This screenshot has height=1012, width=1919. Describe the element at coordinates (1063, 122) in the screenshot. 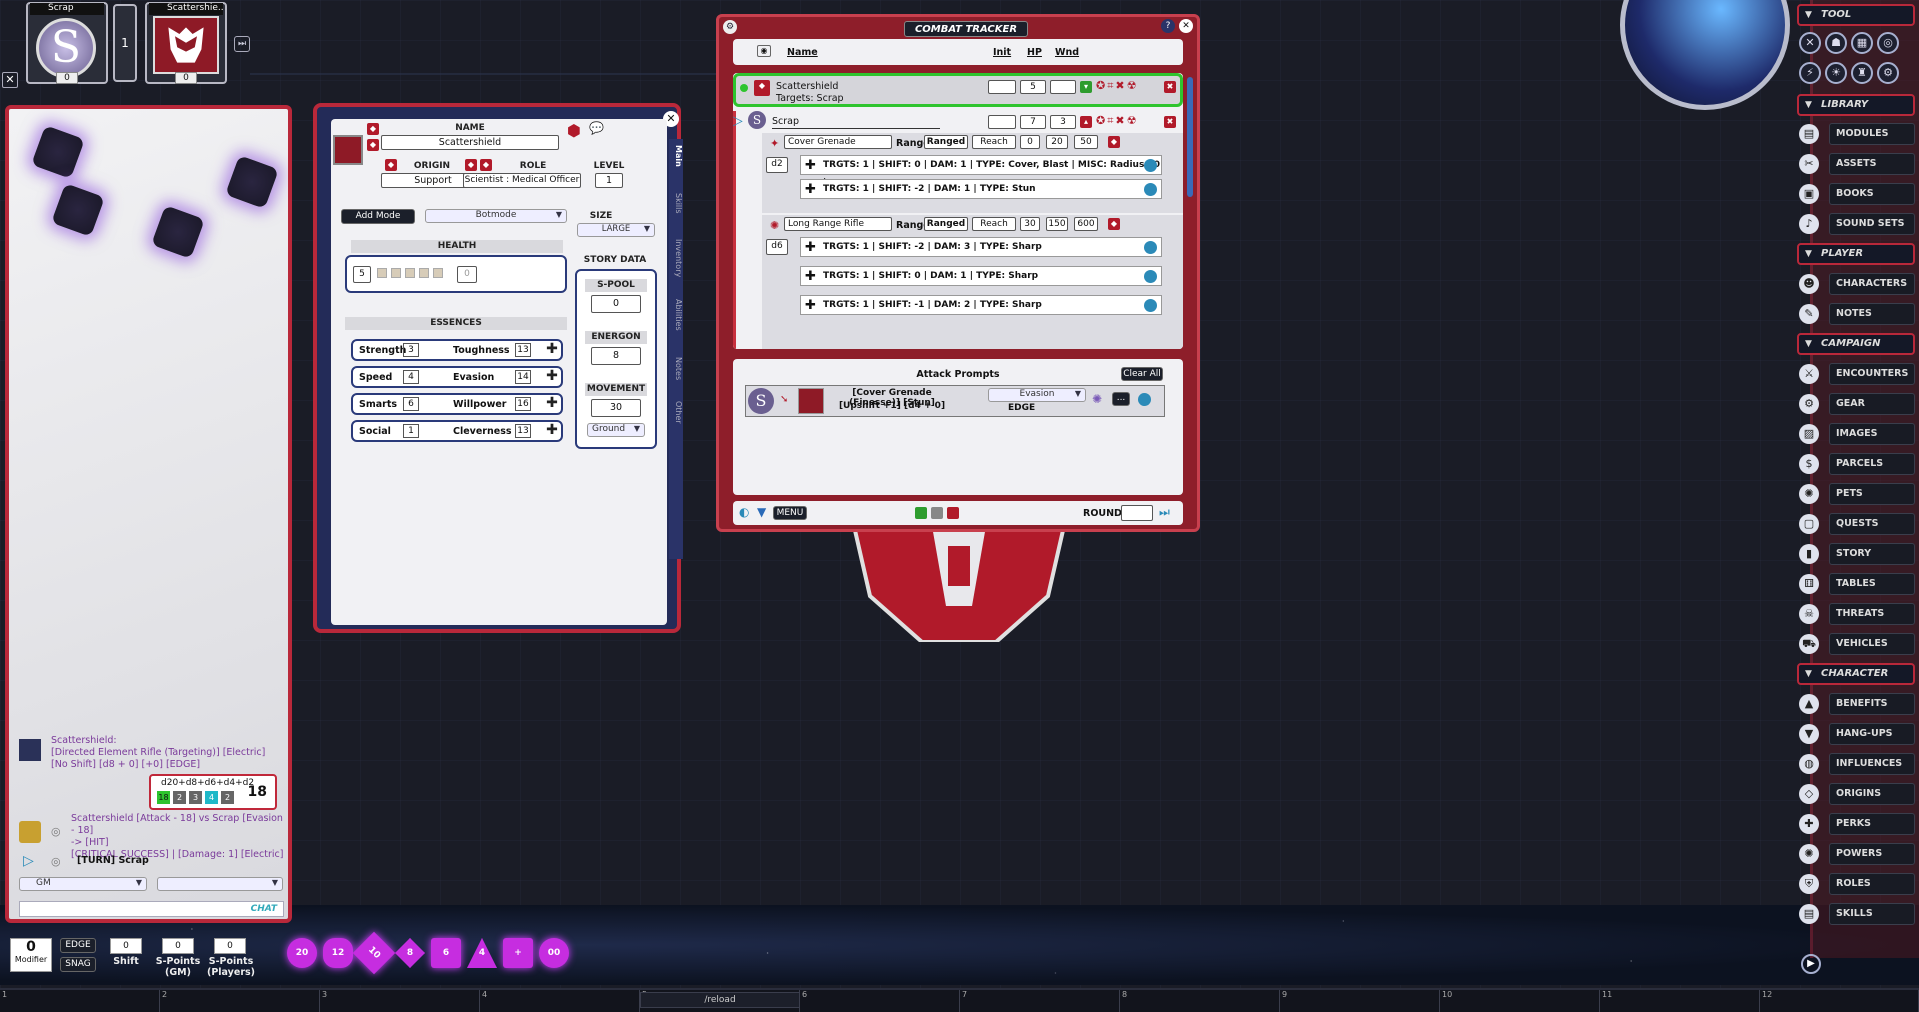

I see `wnd-field: 3` at that location.